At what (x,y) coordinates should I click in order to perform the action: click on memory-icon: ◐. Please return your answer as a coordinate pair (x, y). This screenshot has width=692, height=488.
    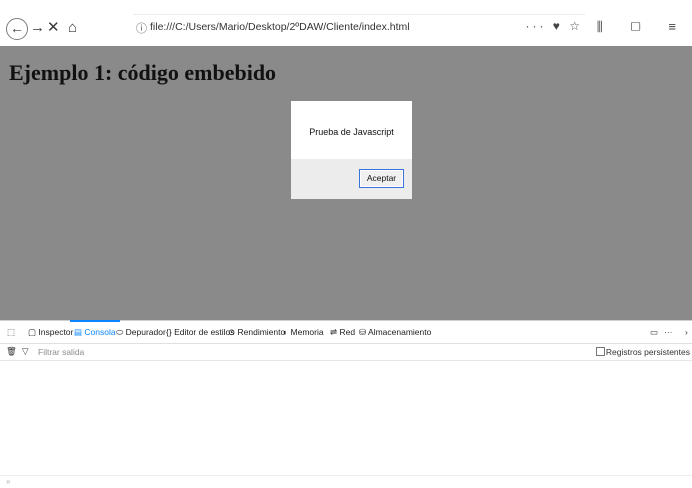
    Looking at the image, I should click on (286, 332).